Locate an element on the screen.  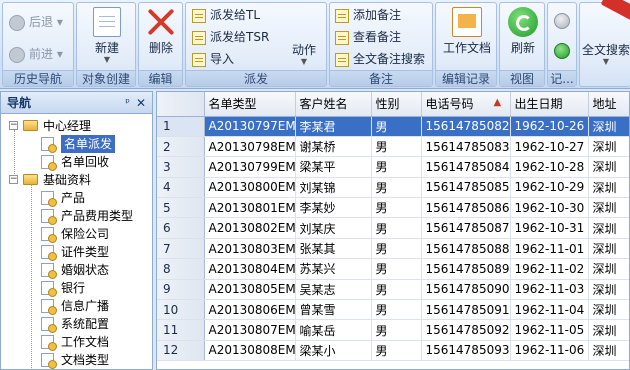
tree-item: 名单派发 is located at coordinates (76, 144).